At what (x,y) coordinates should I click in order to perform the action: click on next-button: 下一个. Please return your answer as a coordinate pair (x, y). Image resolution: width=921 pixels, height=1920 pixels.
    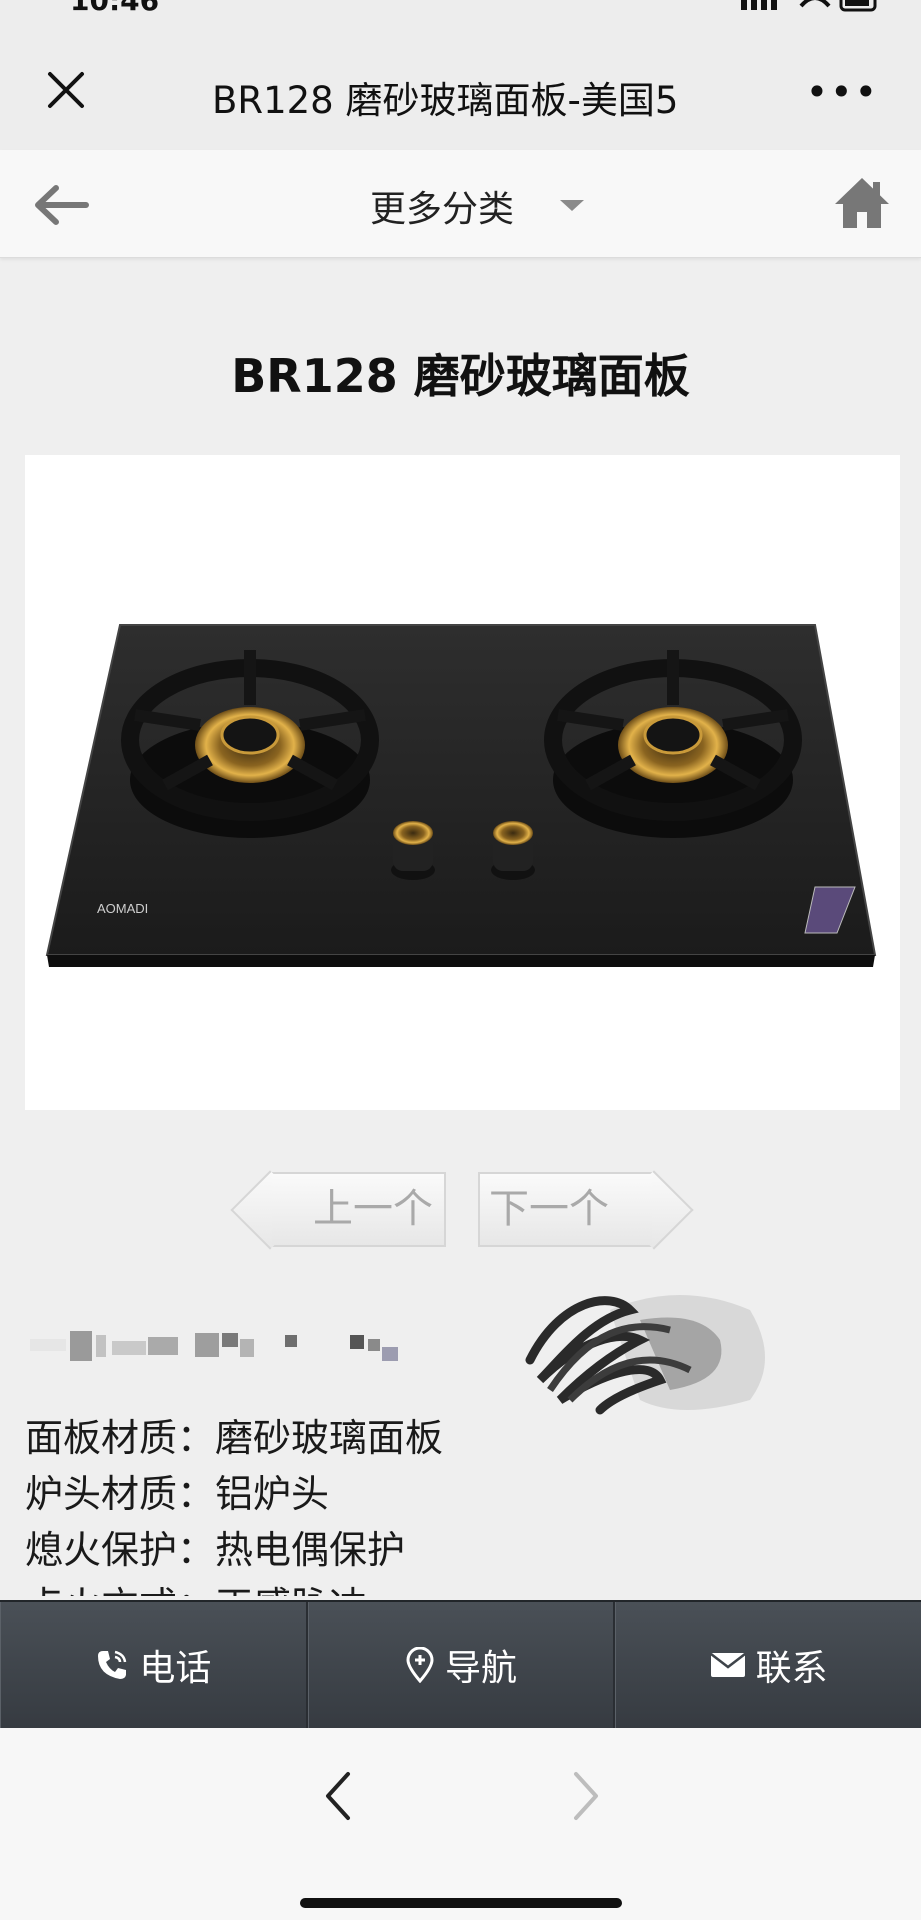
    Looking at the image, I should click on (586, 1210).